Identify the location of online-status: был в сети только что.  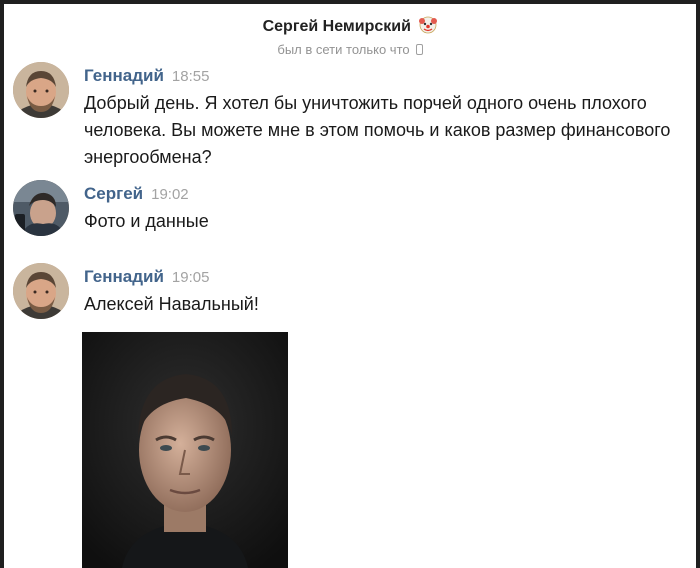
(350, 49).